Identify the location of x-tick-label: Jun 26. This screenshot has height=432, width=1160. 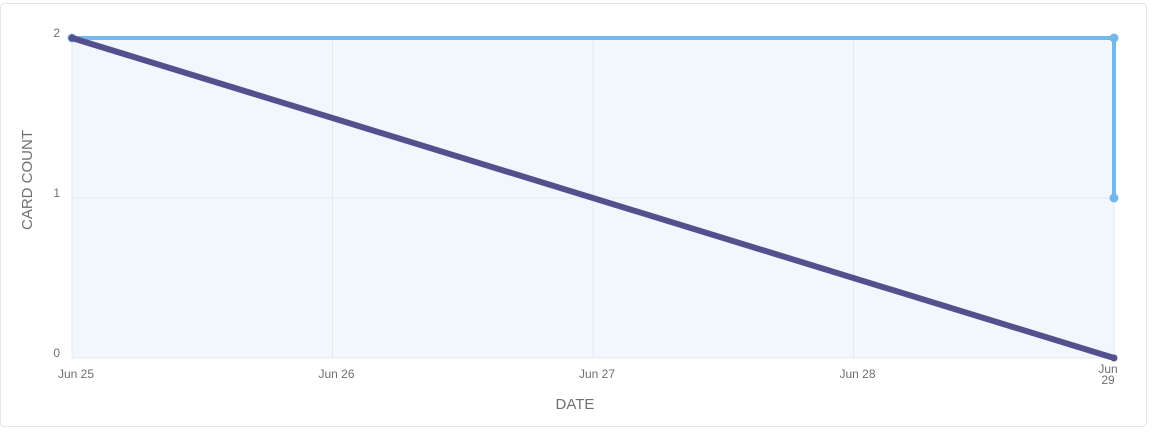
(337, 374).